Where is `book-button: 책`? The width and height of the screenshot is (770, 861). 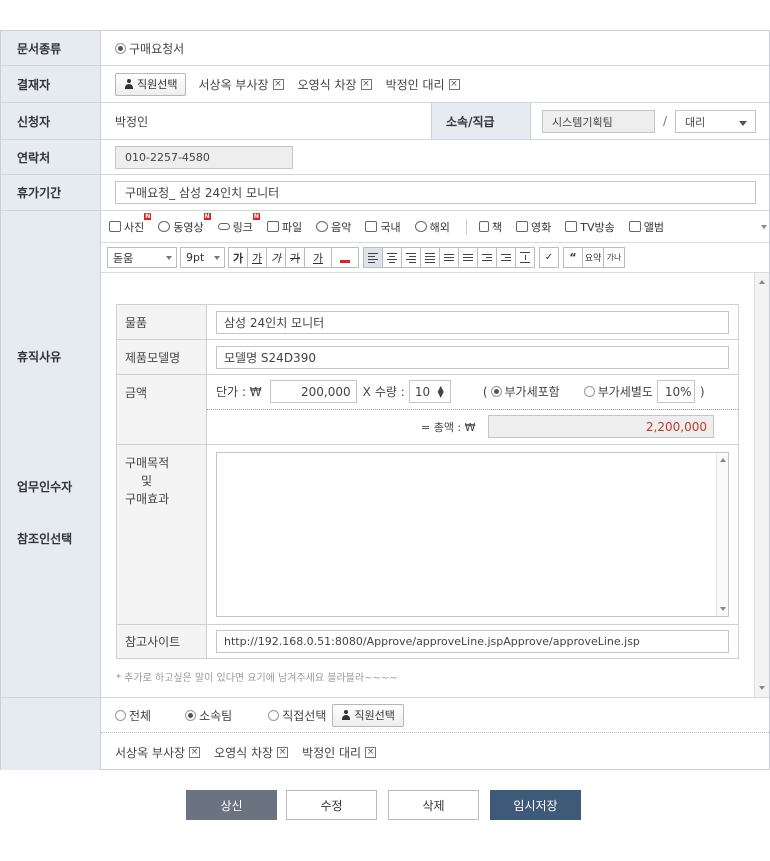 book-button: 책 is located at coordinates (490, 227).